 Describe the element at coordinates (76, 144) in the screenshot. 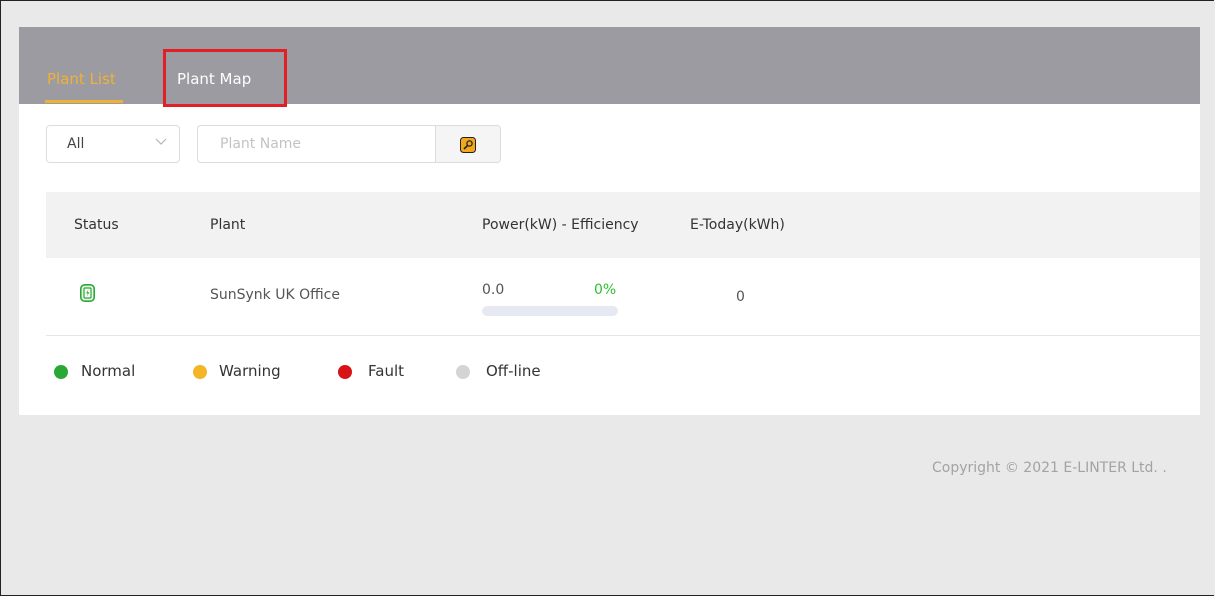

I see `status-select-value: All` at that location.